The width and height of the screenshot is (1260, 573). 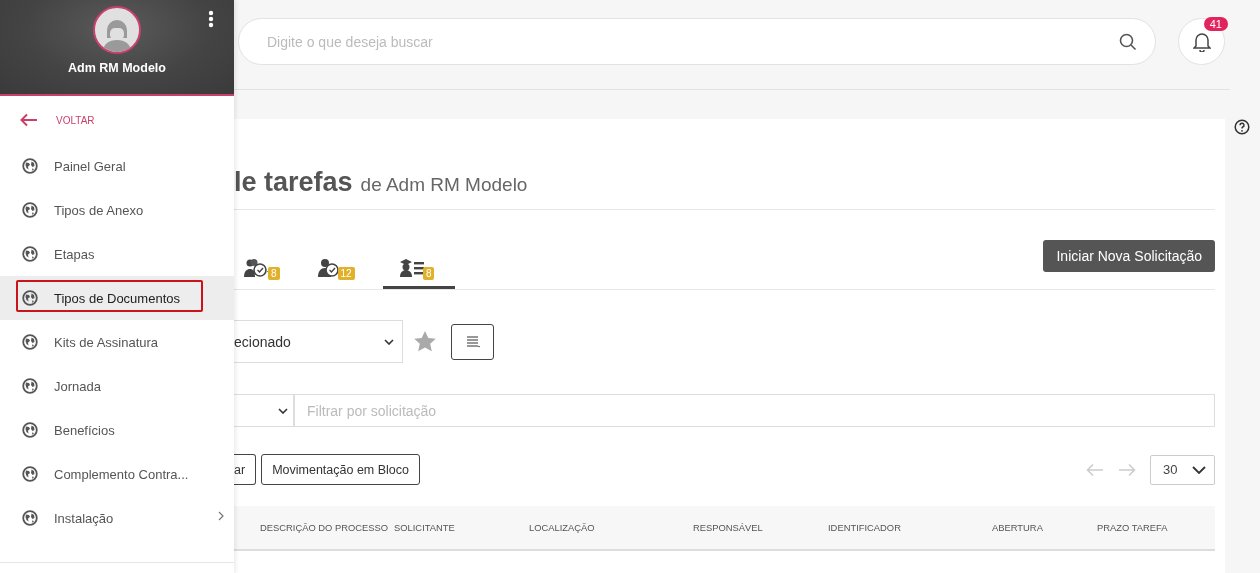 I want to click on notifications-button: 41, so click(x=1201, y=41).